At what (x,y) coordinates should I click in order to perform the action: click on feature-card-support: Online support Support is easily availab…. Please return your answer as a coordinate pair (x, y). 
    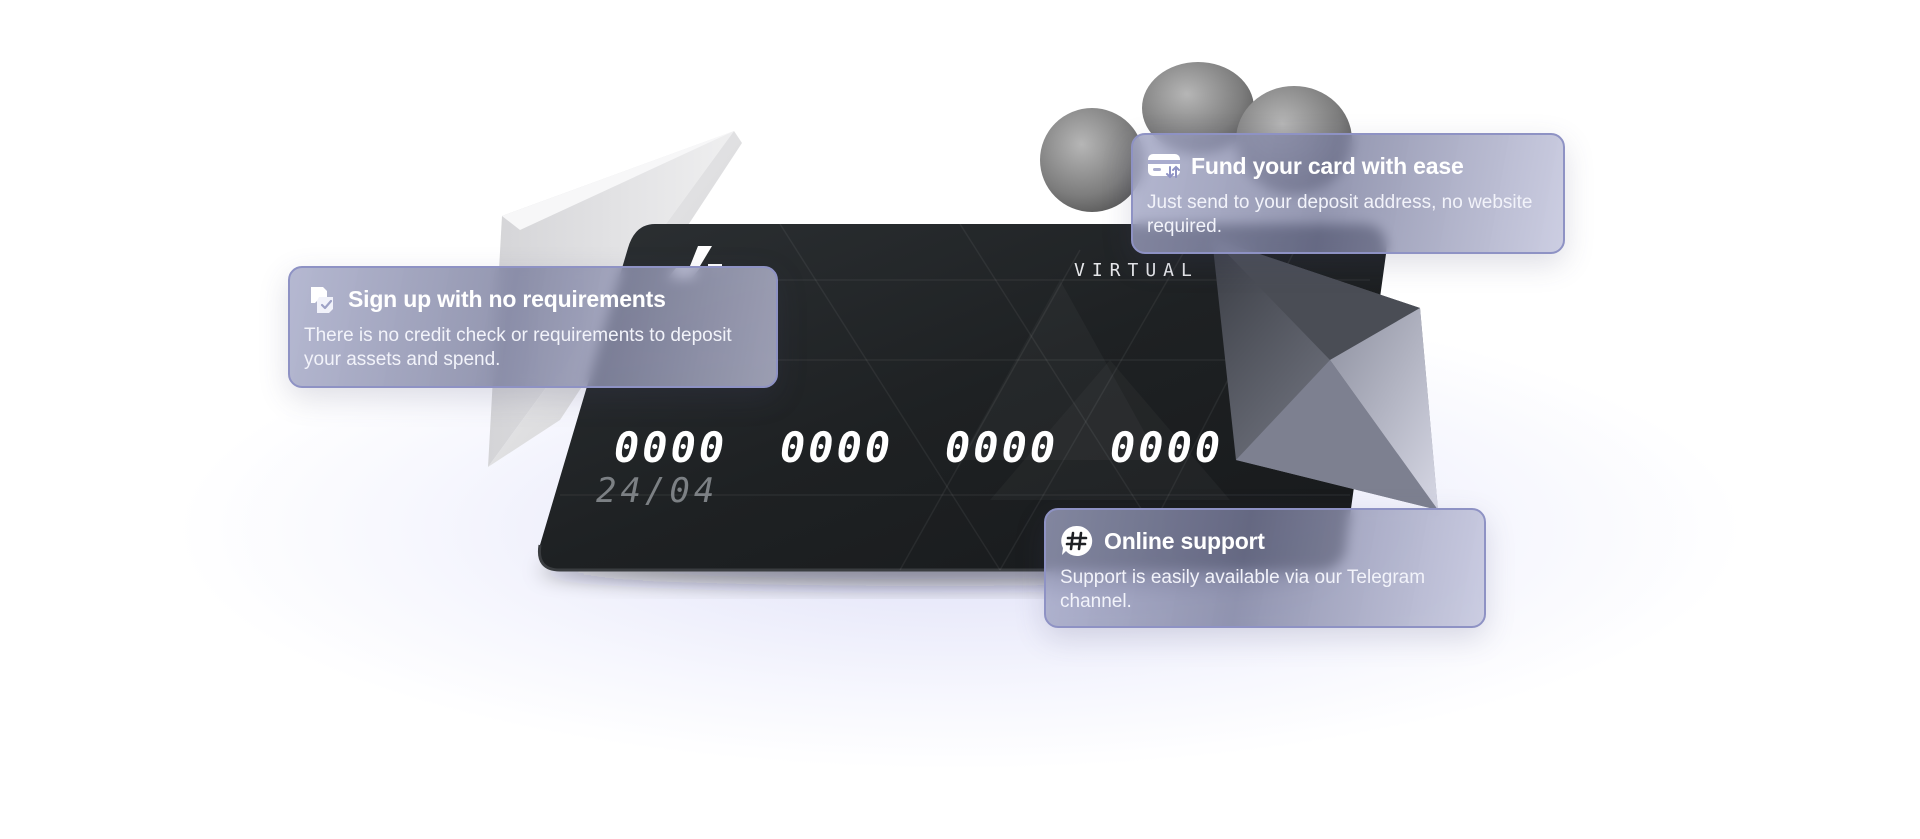
    Looking at the image, I should click on (1265, 568).